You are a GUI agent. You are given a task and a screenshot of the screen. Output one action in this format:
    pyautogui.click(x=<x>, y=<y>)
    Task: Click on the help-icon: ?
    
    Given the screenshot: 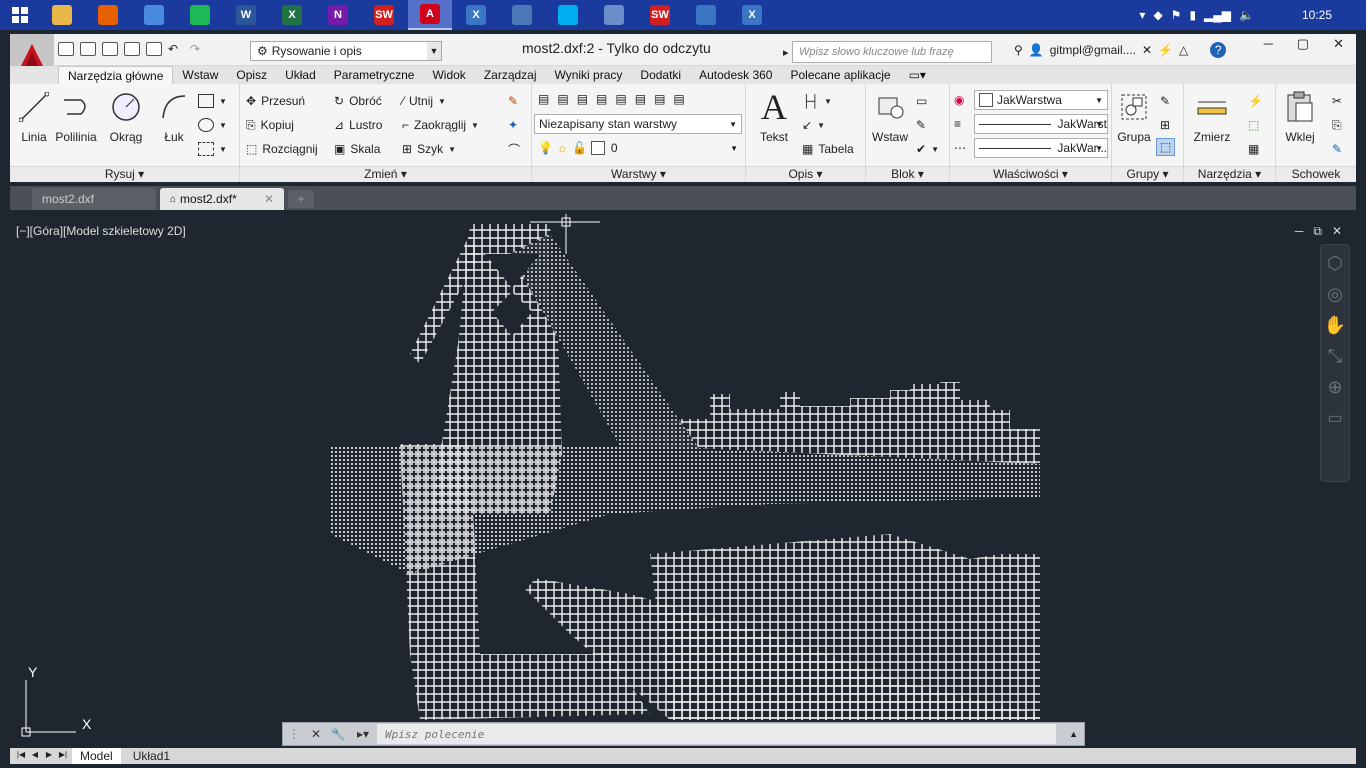 What is the action you would take?
    pyautogui.click(x=1218, y=50)
    